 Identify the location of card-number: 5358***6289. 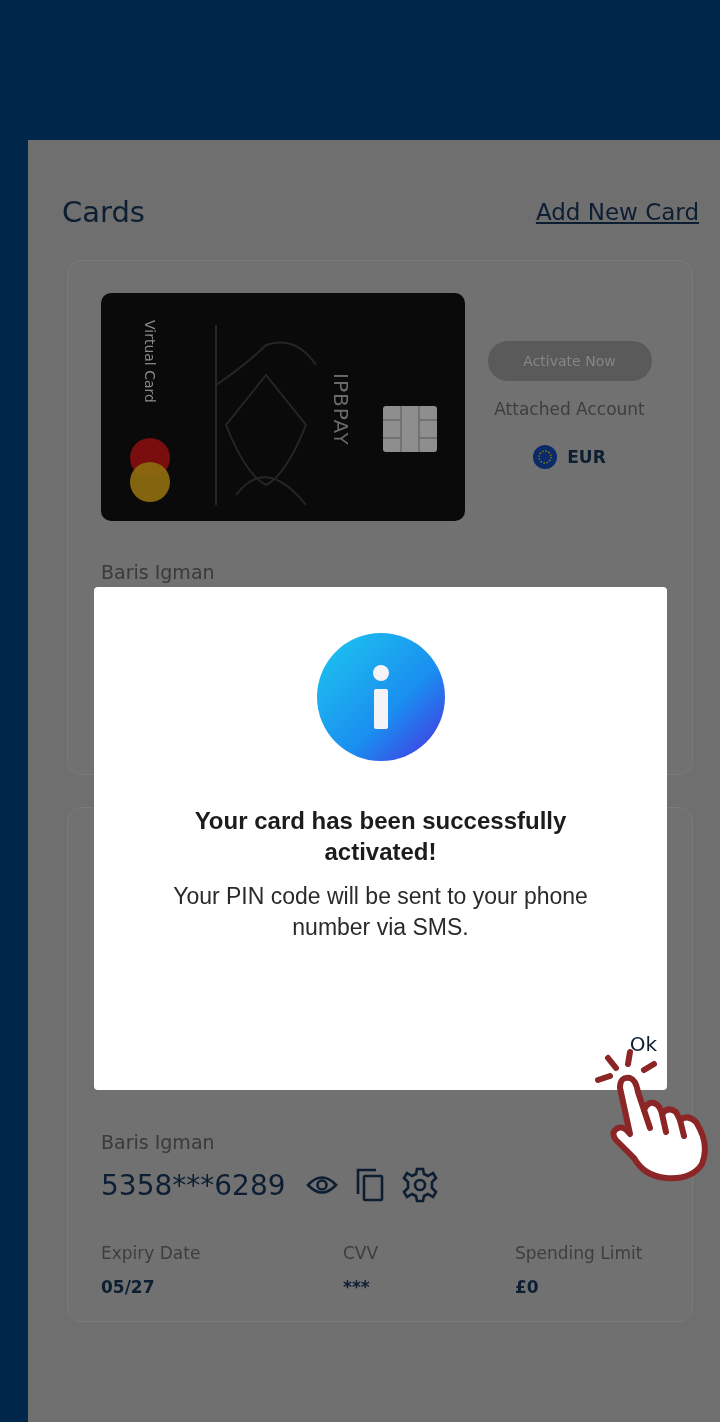
(193, 1185).